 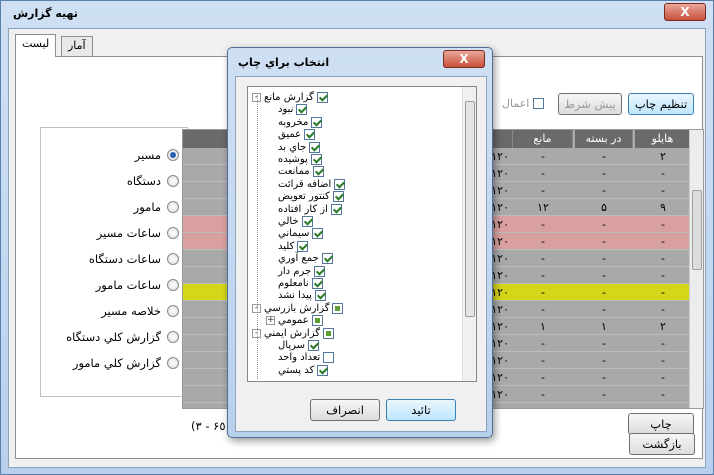 I want to click on report-type-radio: مامور, so click(x=156, y=207).